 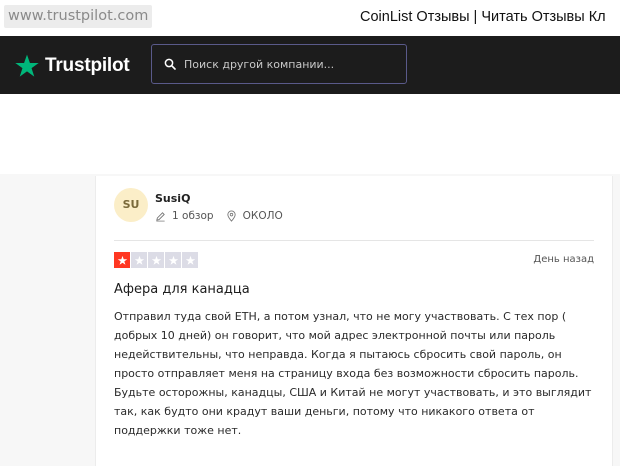 What do you see at coordinates (131, 205) in the screenshot?
I see `avatar: SU` at bounding box center [131, 205].